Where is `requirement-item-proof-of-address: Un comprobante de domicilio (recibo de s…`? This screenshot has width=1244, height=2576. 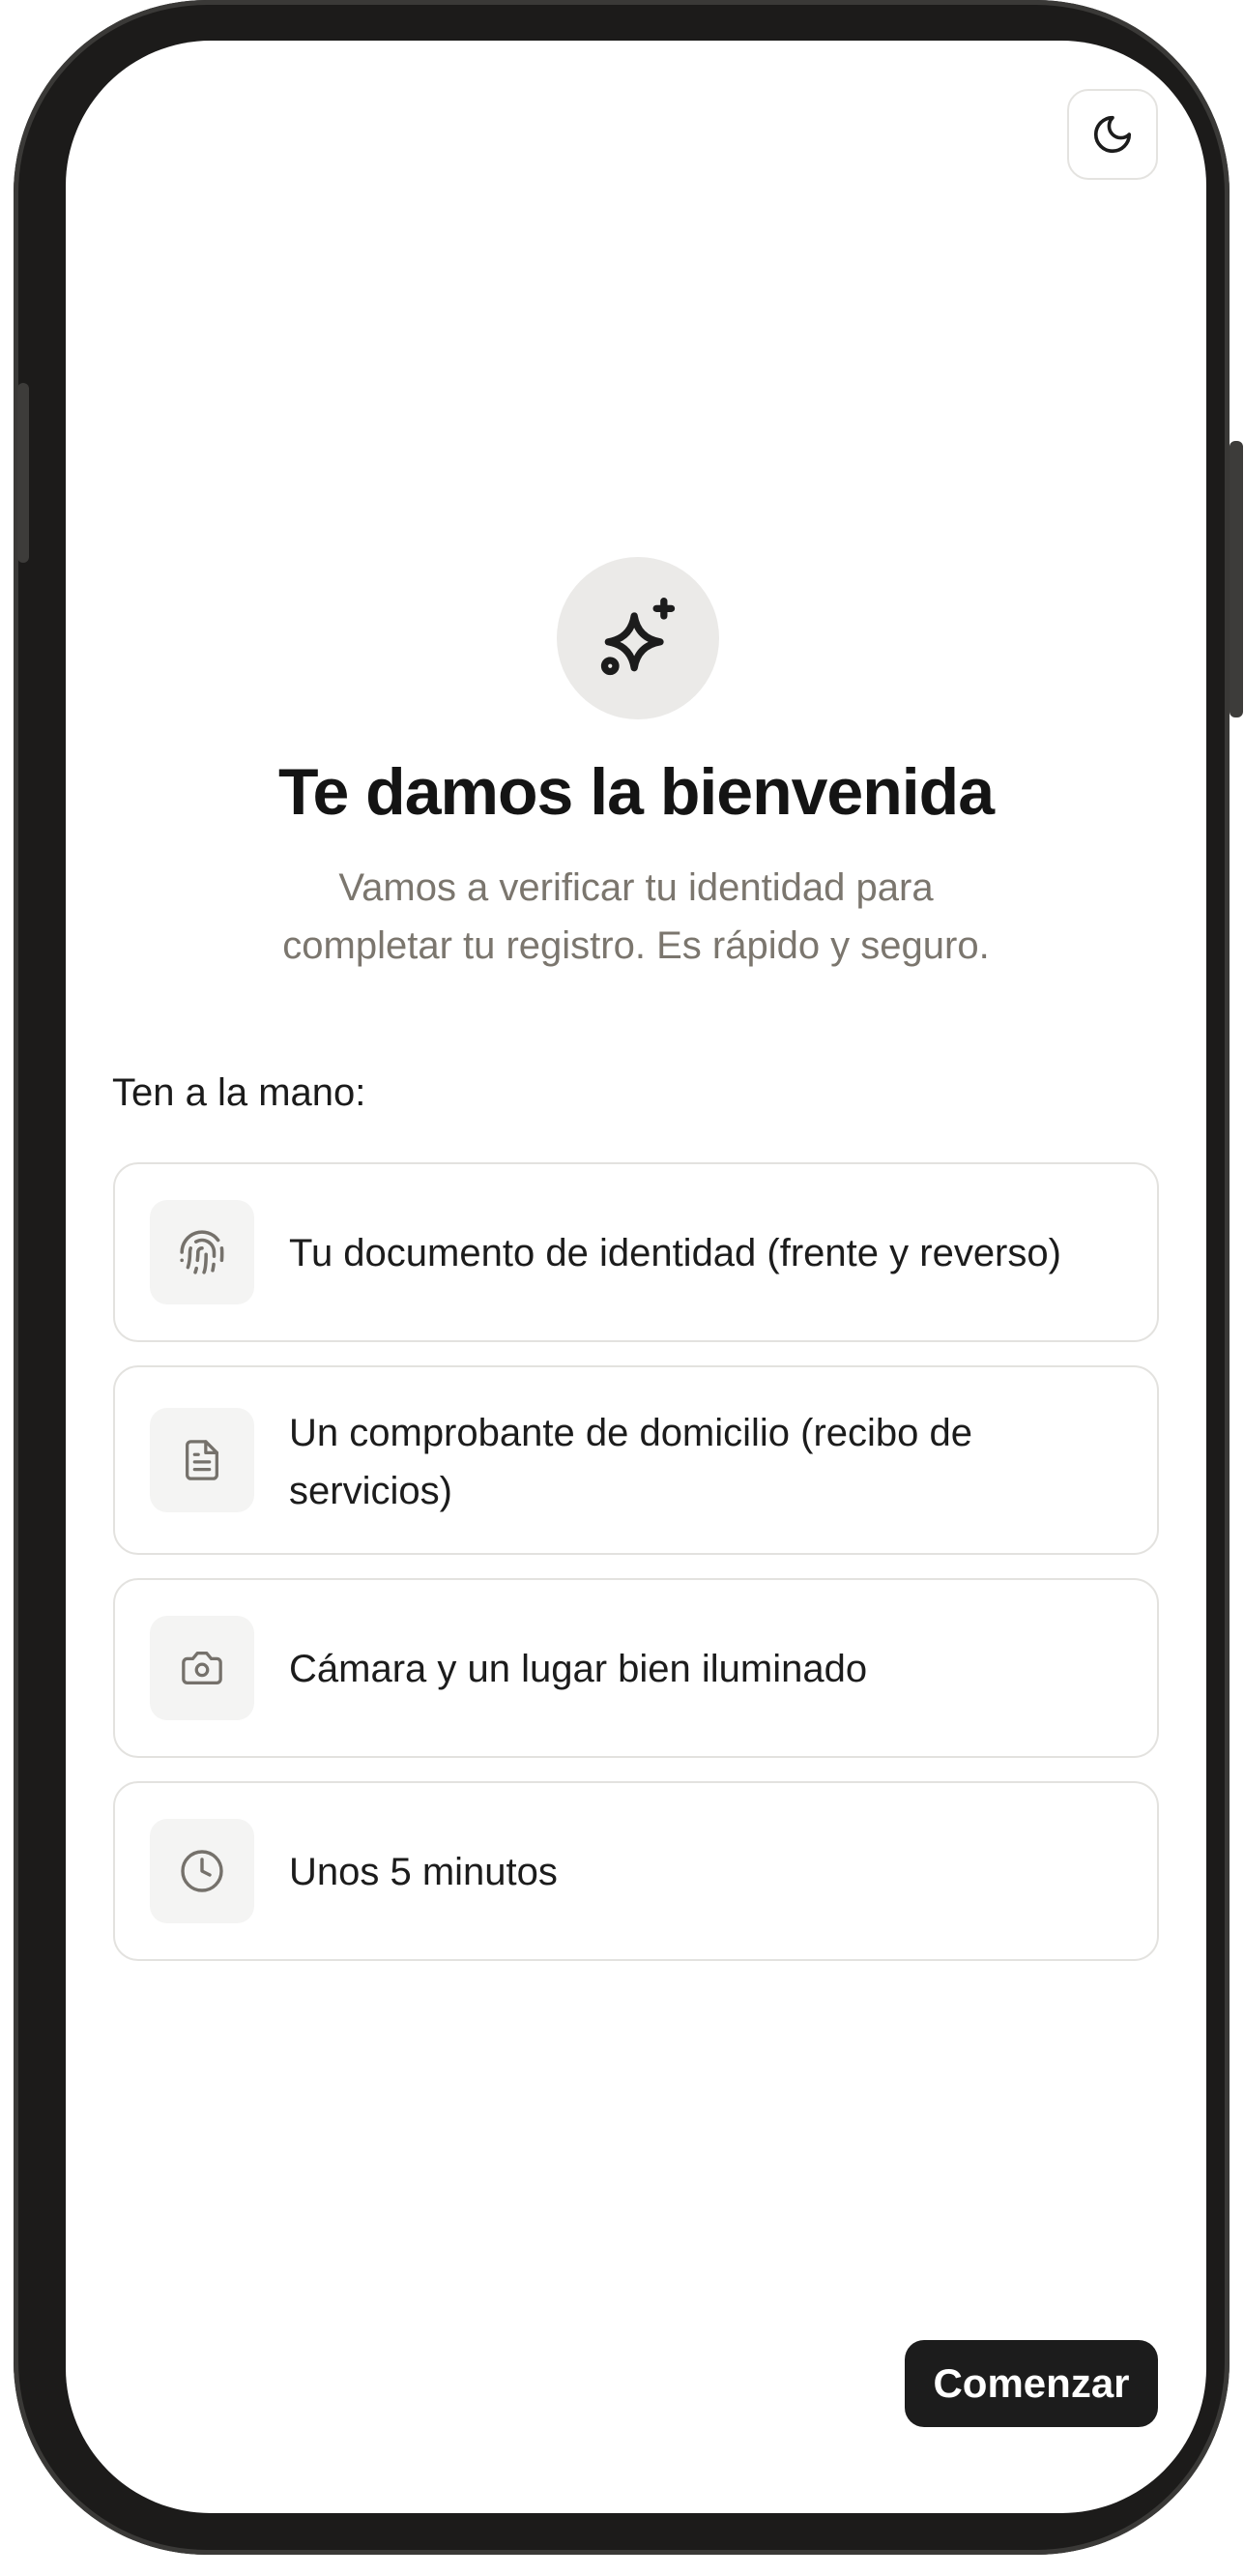 requirement-item-proof-of-address: Un comprobante de domicilio (recibo de s… is located at coordinates (636, 1460).